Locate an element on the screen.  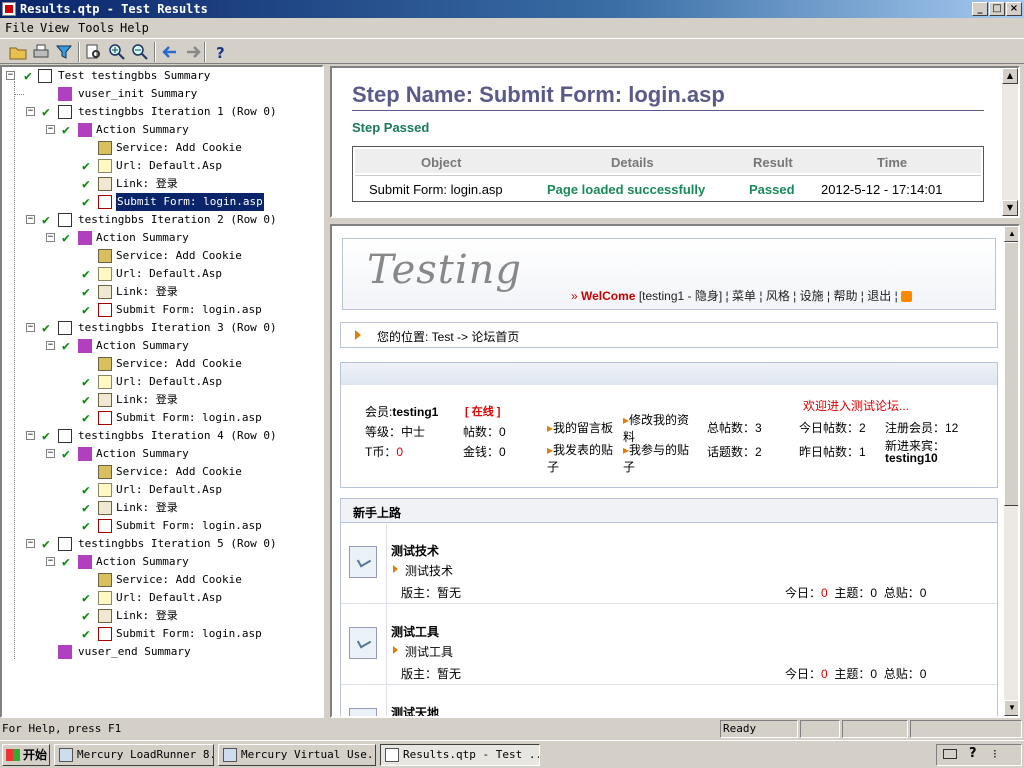
menu-help: Help is located at coordinates (134, 28).